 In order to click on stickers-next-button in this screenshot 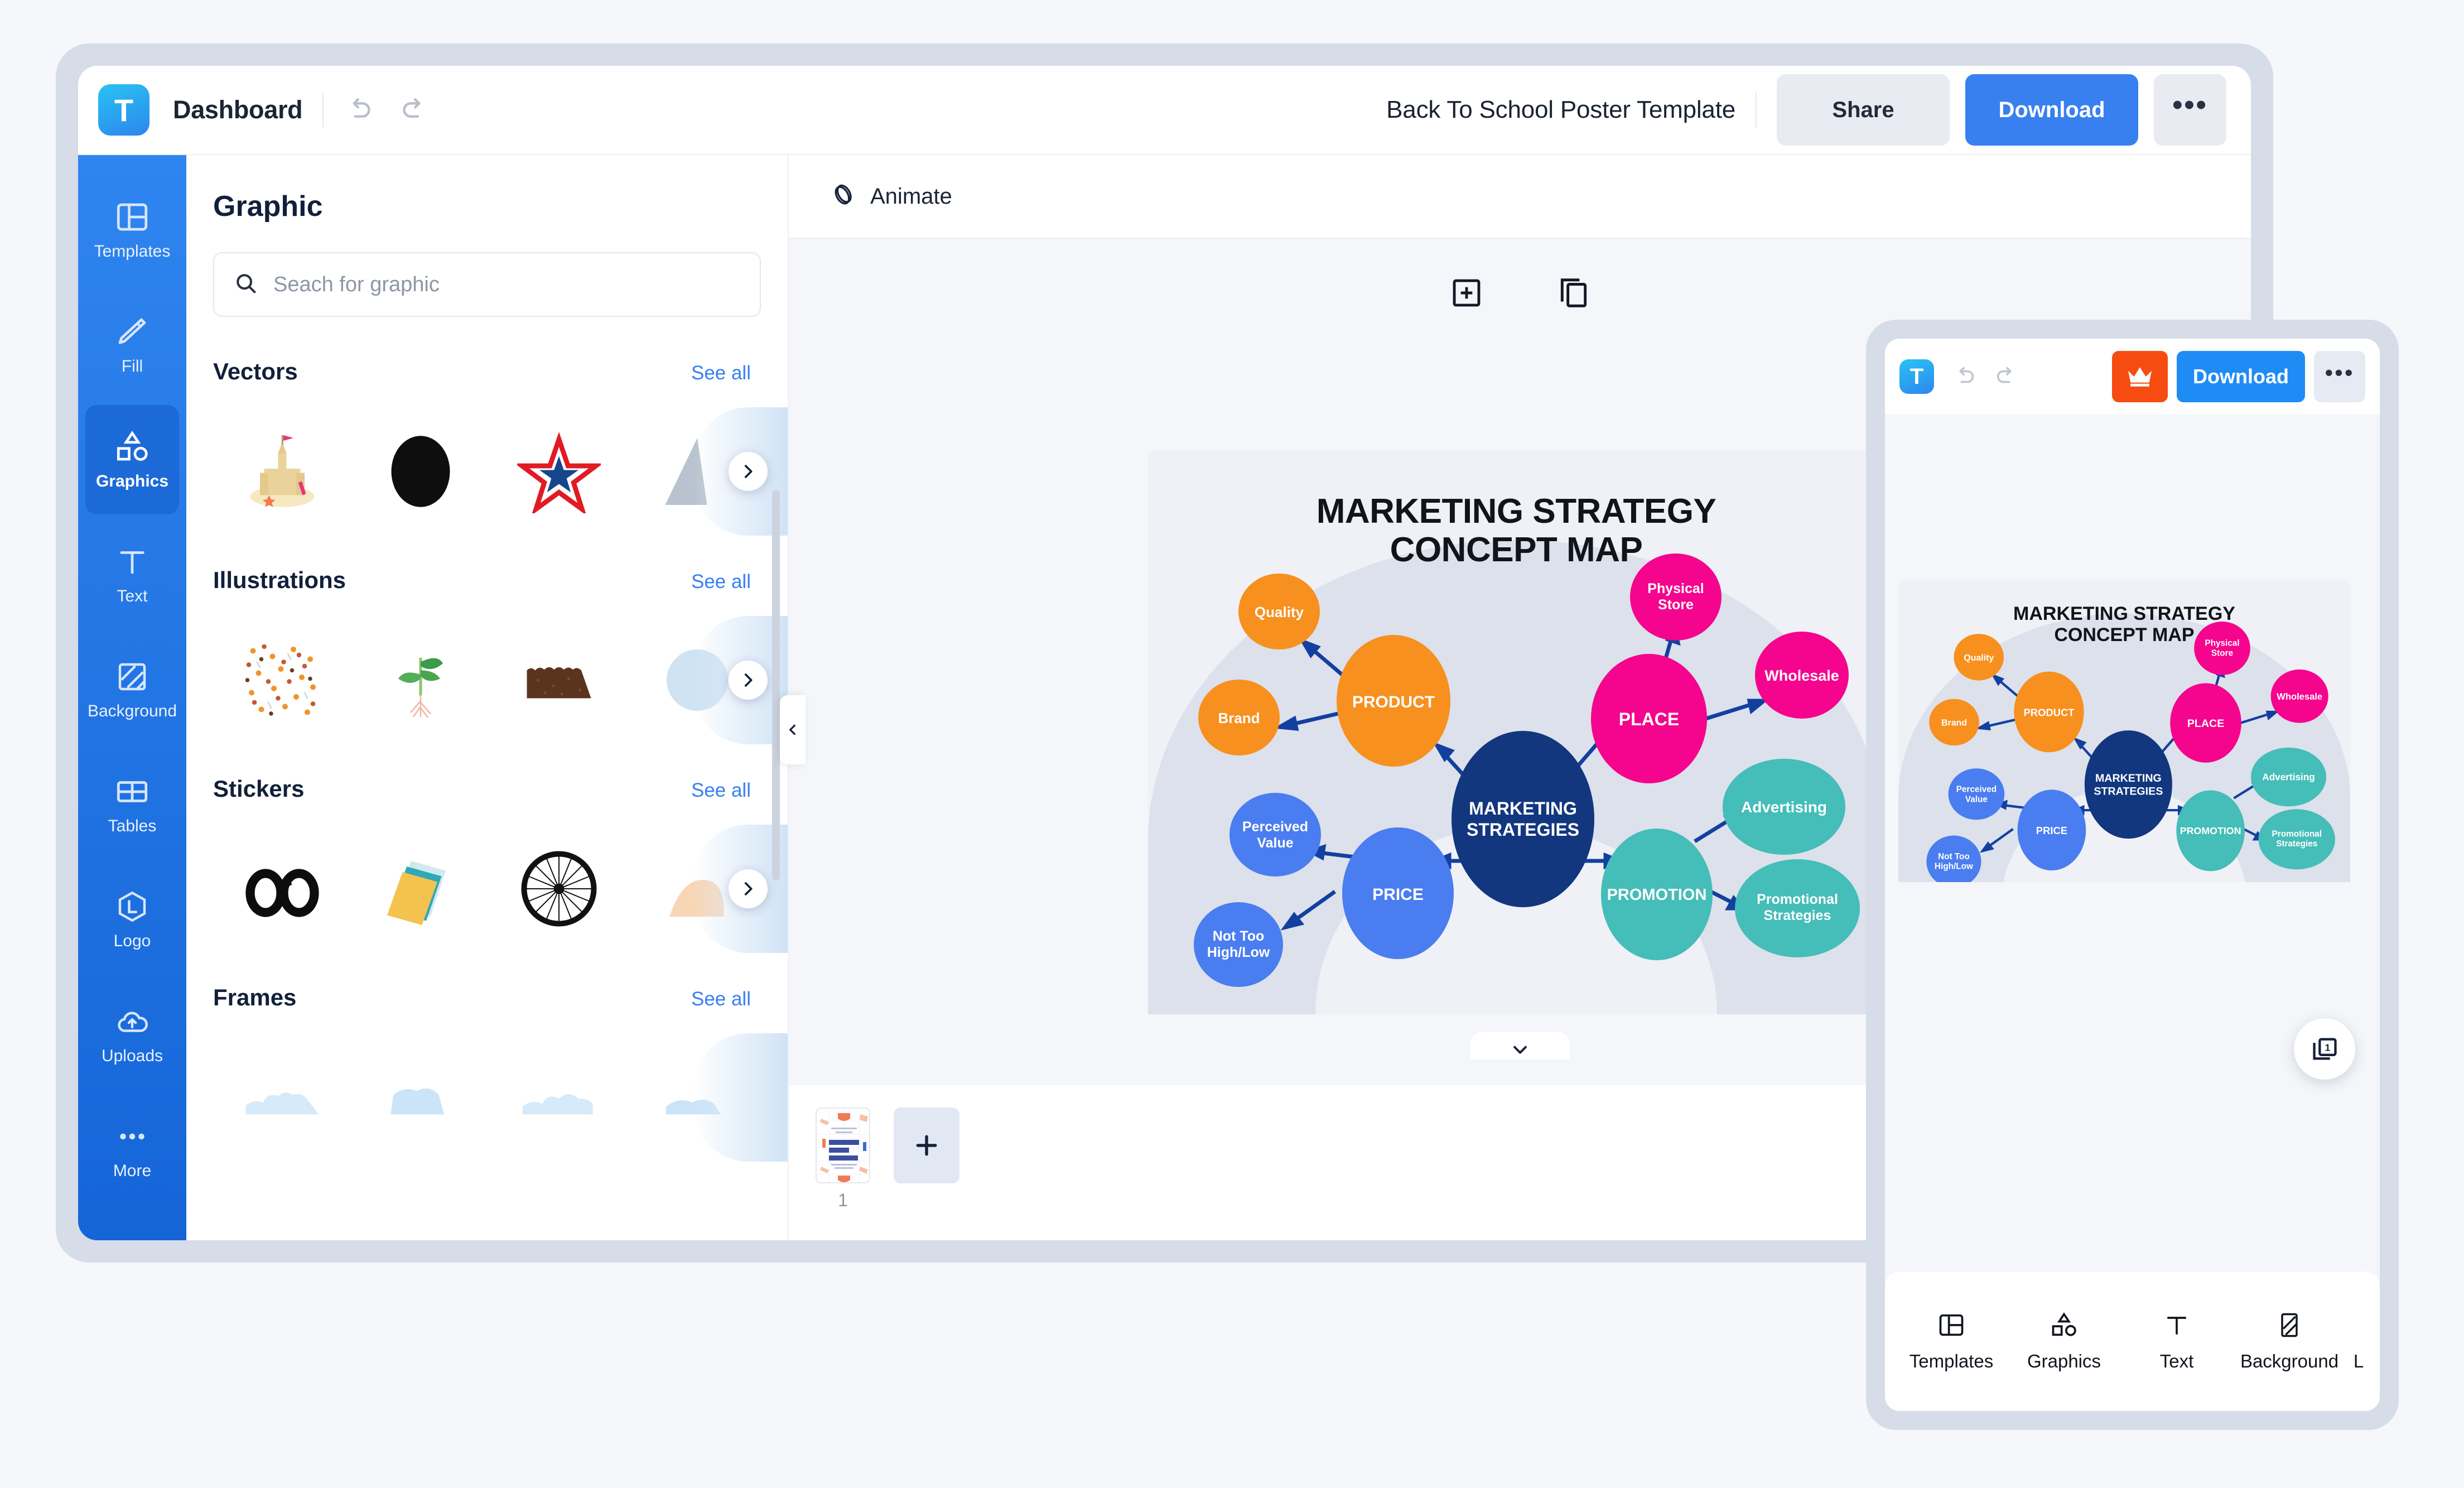, I will do `click(749, 888)`.